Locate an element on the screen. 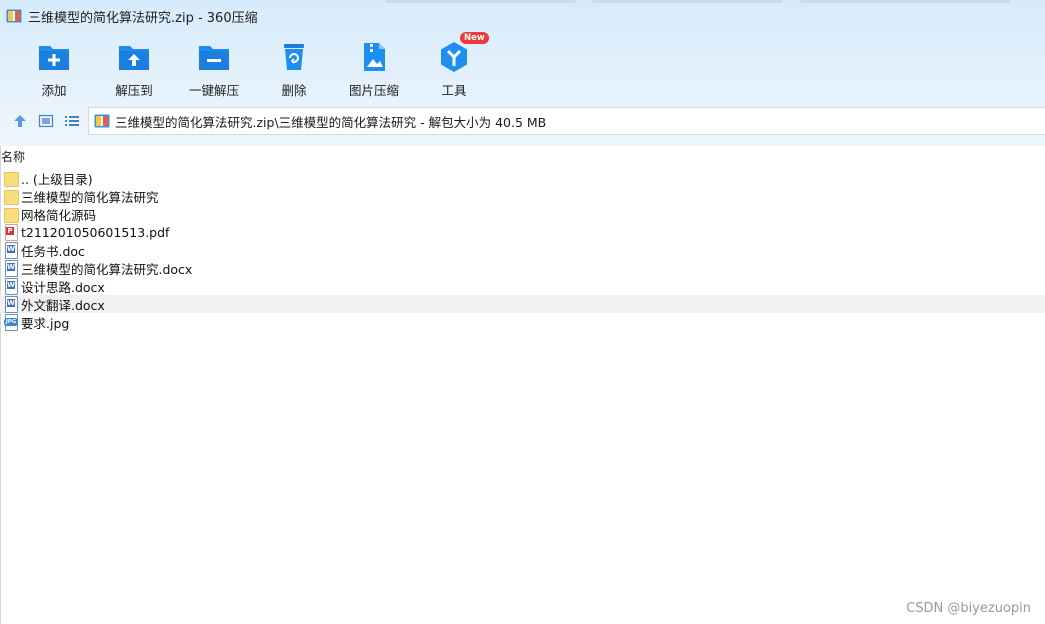  file-name: 要求.jpg is located at coordinates (45, 323).